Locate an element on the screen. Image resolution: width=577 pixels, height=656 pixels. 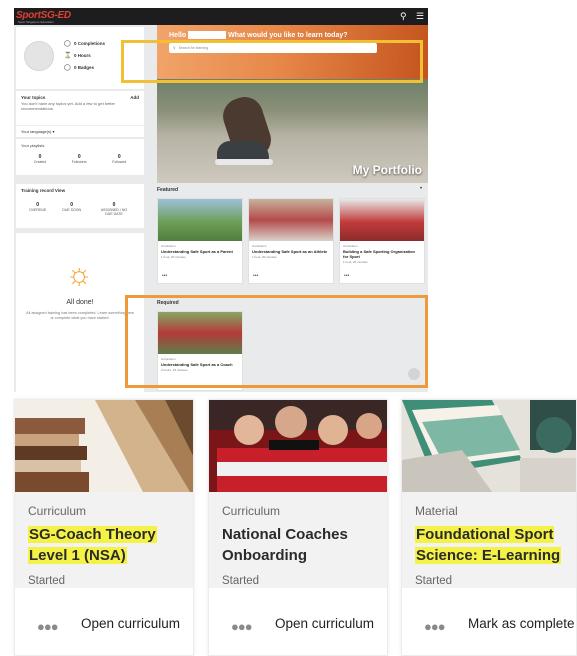
check-circle-icon: ◯ is located at coordinates (67, 44).